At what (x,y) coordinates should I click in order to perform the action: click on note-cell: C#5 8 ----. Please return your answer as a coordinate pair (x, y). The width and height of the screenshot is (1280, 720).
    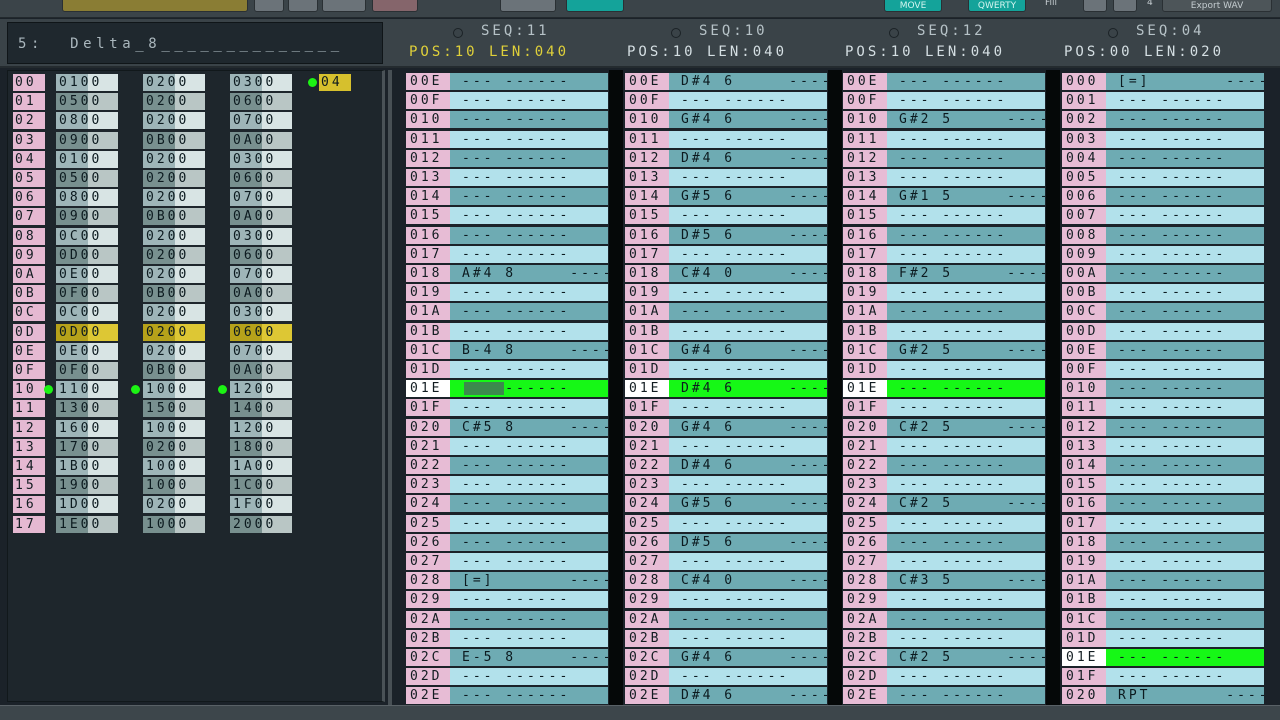
    Looking at the image, I should click on (529, 427).